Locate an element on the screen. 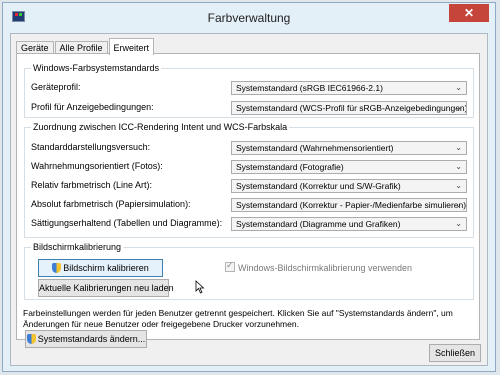  checkbox-checked-icon is located at coordinates (230, 266).